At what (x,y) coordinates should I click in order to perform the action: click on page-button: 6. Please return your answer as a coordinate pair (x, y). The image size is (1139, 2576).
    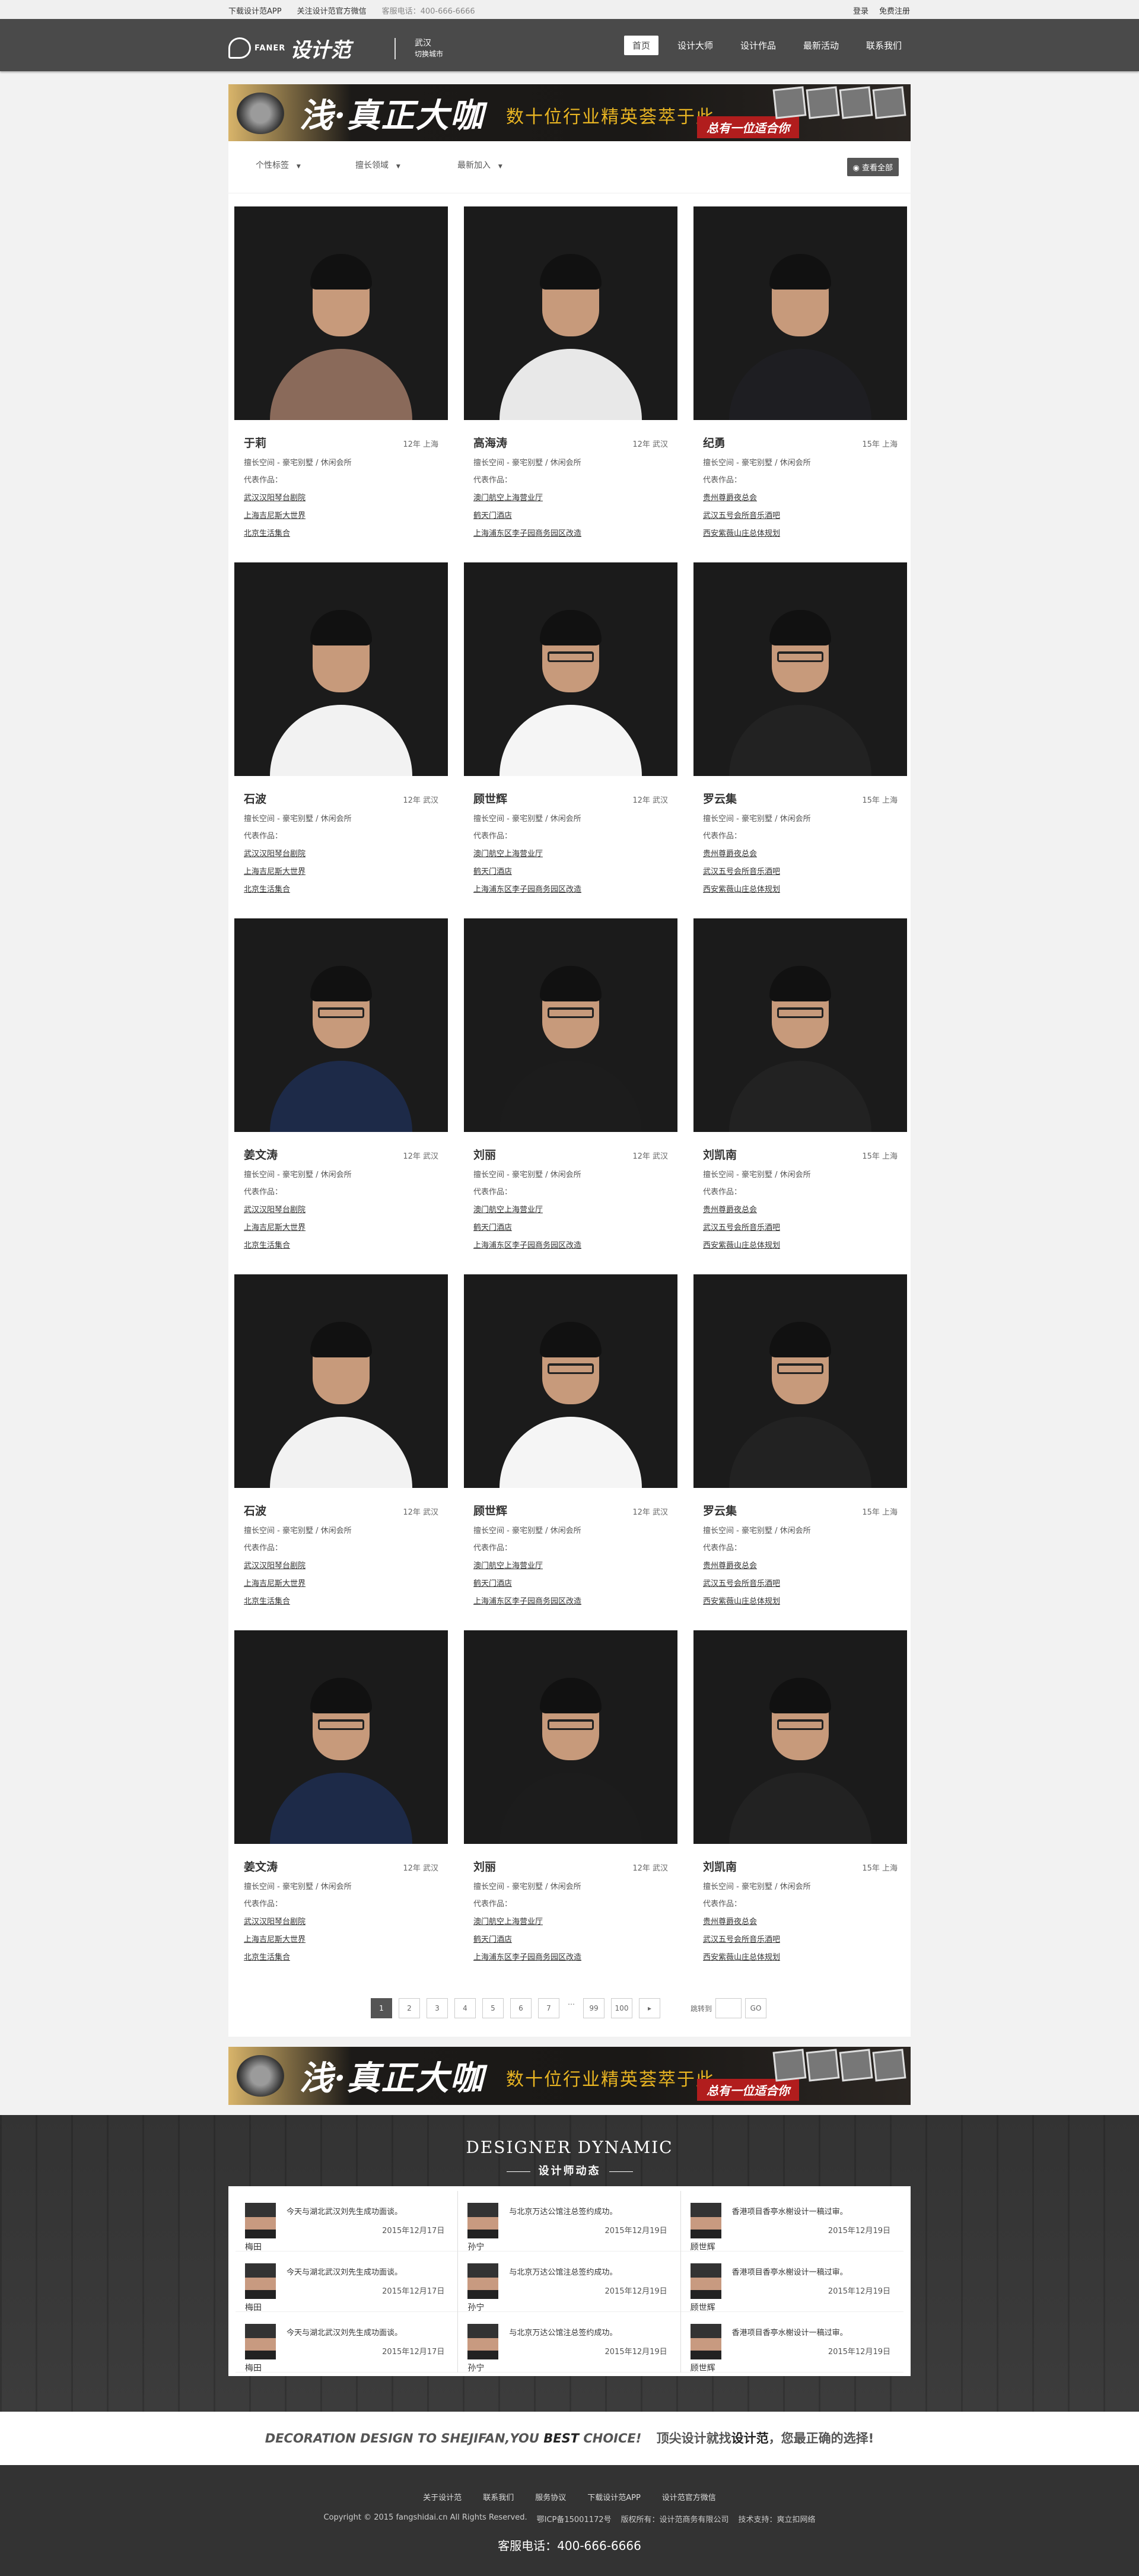
    Looking at the image, I should click on (521, 2008).